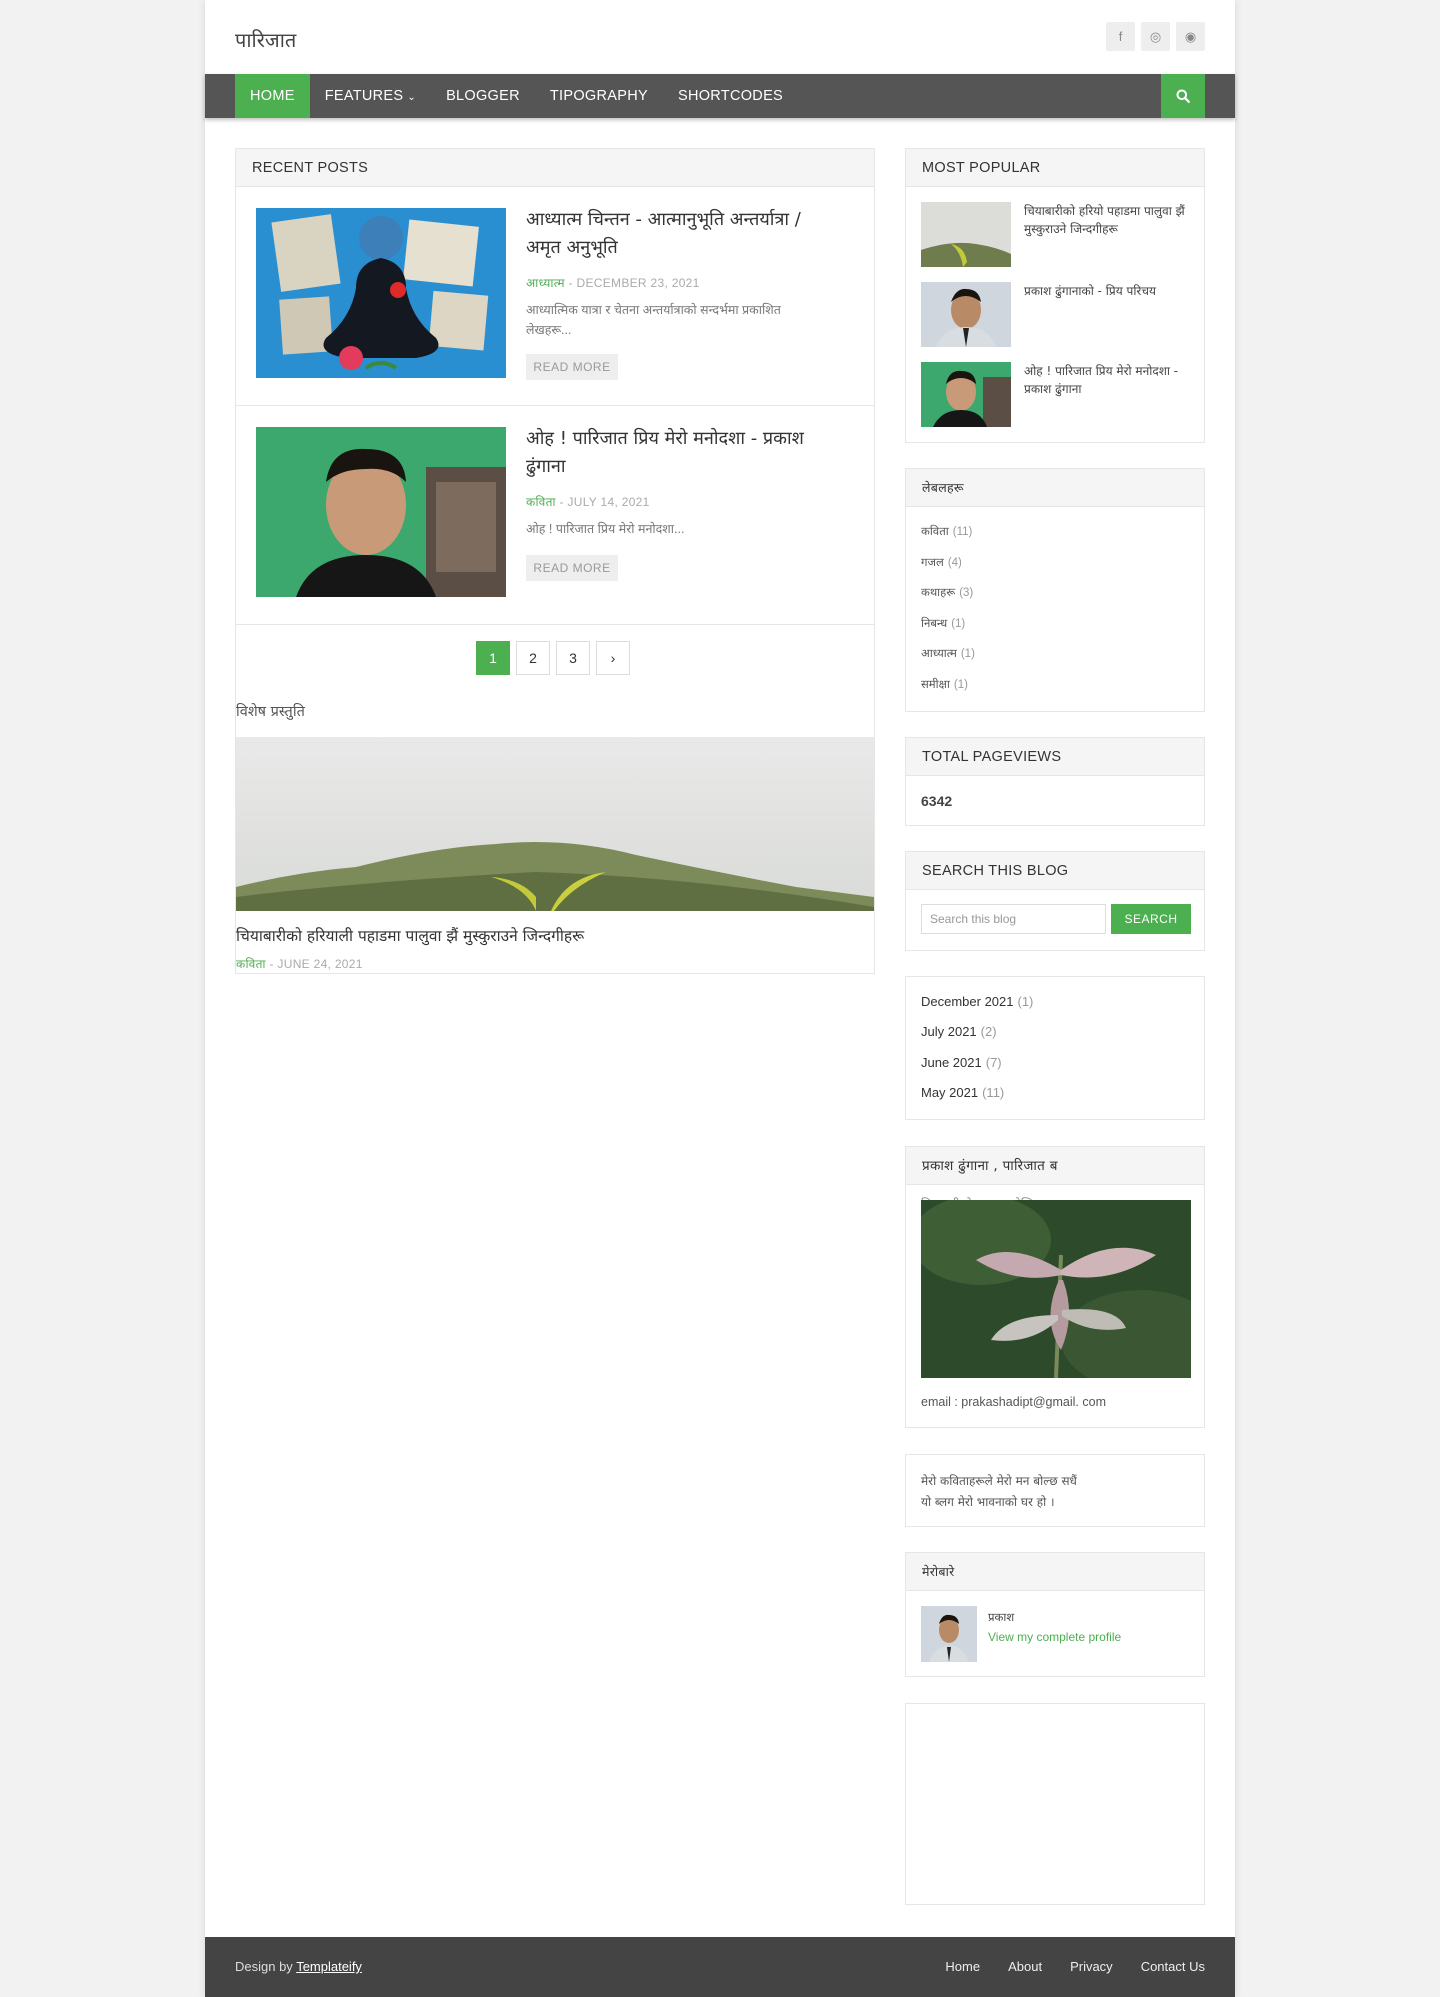 The height and width of the screenshot is (1997, 1440). What do you see at coordinates (935, 532) in the screenshot?
I see `label-name: कविता` at bounding box center [935, 532].